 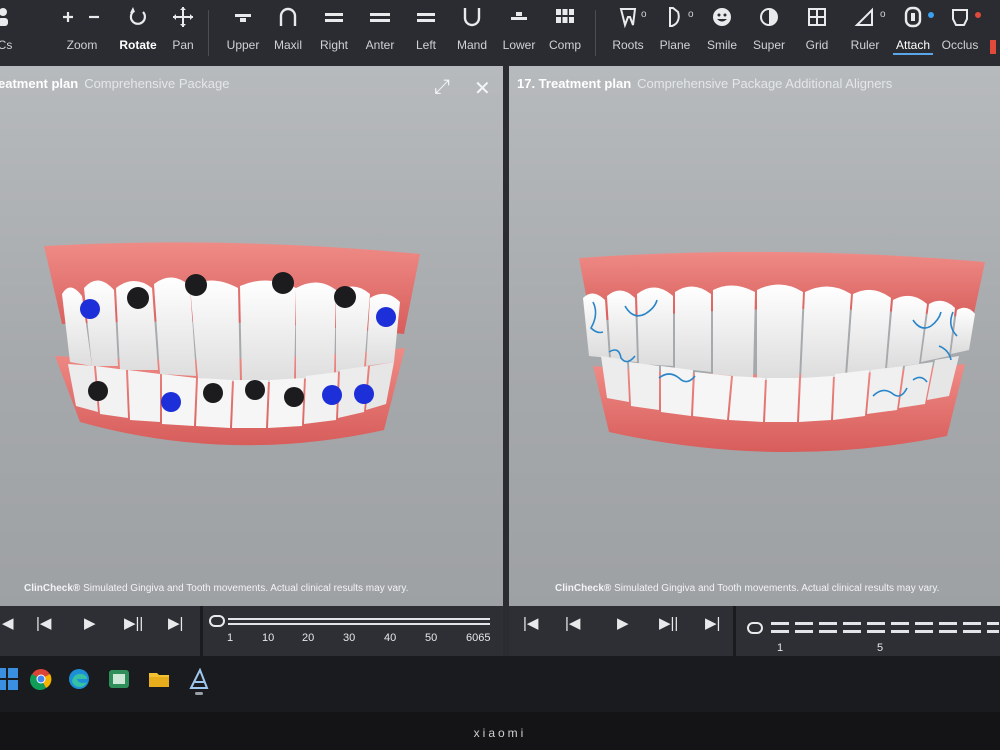 What do you see at coordinates (993, 47) in the screenshot?
I see `toolbar-overflow-indicator` at bounding box center [993, 47].